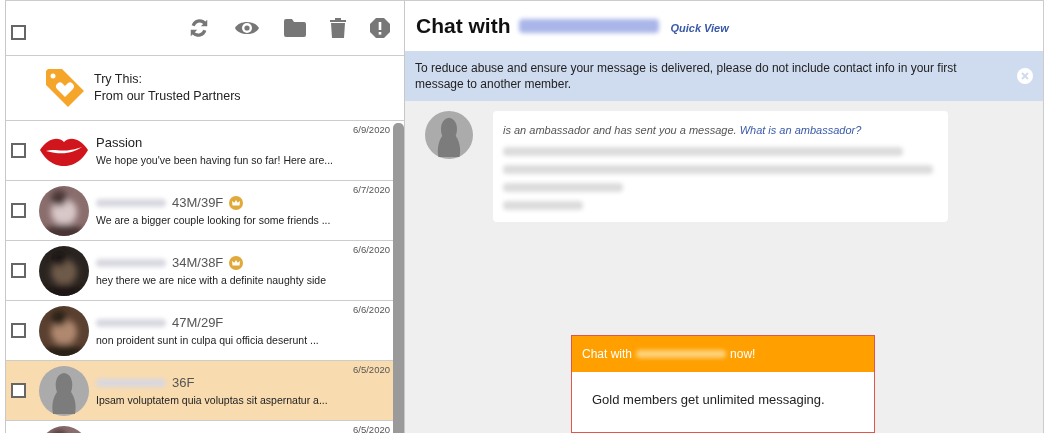 The width and height of the screenshot is (1044, 433). What do you see at coordinates (686, 76) in the screenshot?
I see `notice-text: To reduce abuse and ensure your message is delivered, please do not include contact info in your first message to another member.` at bounding box center [686, 76].